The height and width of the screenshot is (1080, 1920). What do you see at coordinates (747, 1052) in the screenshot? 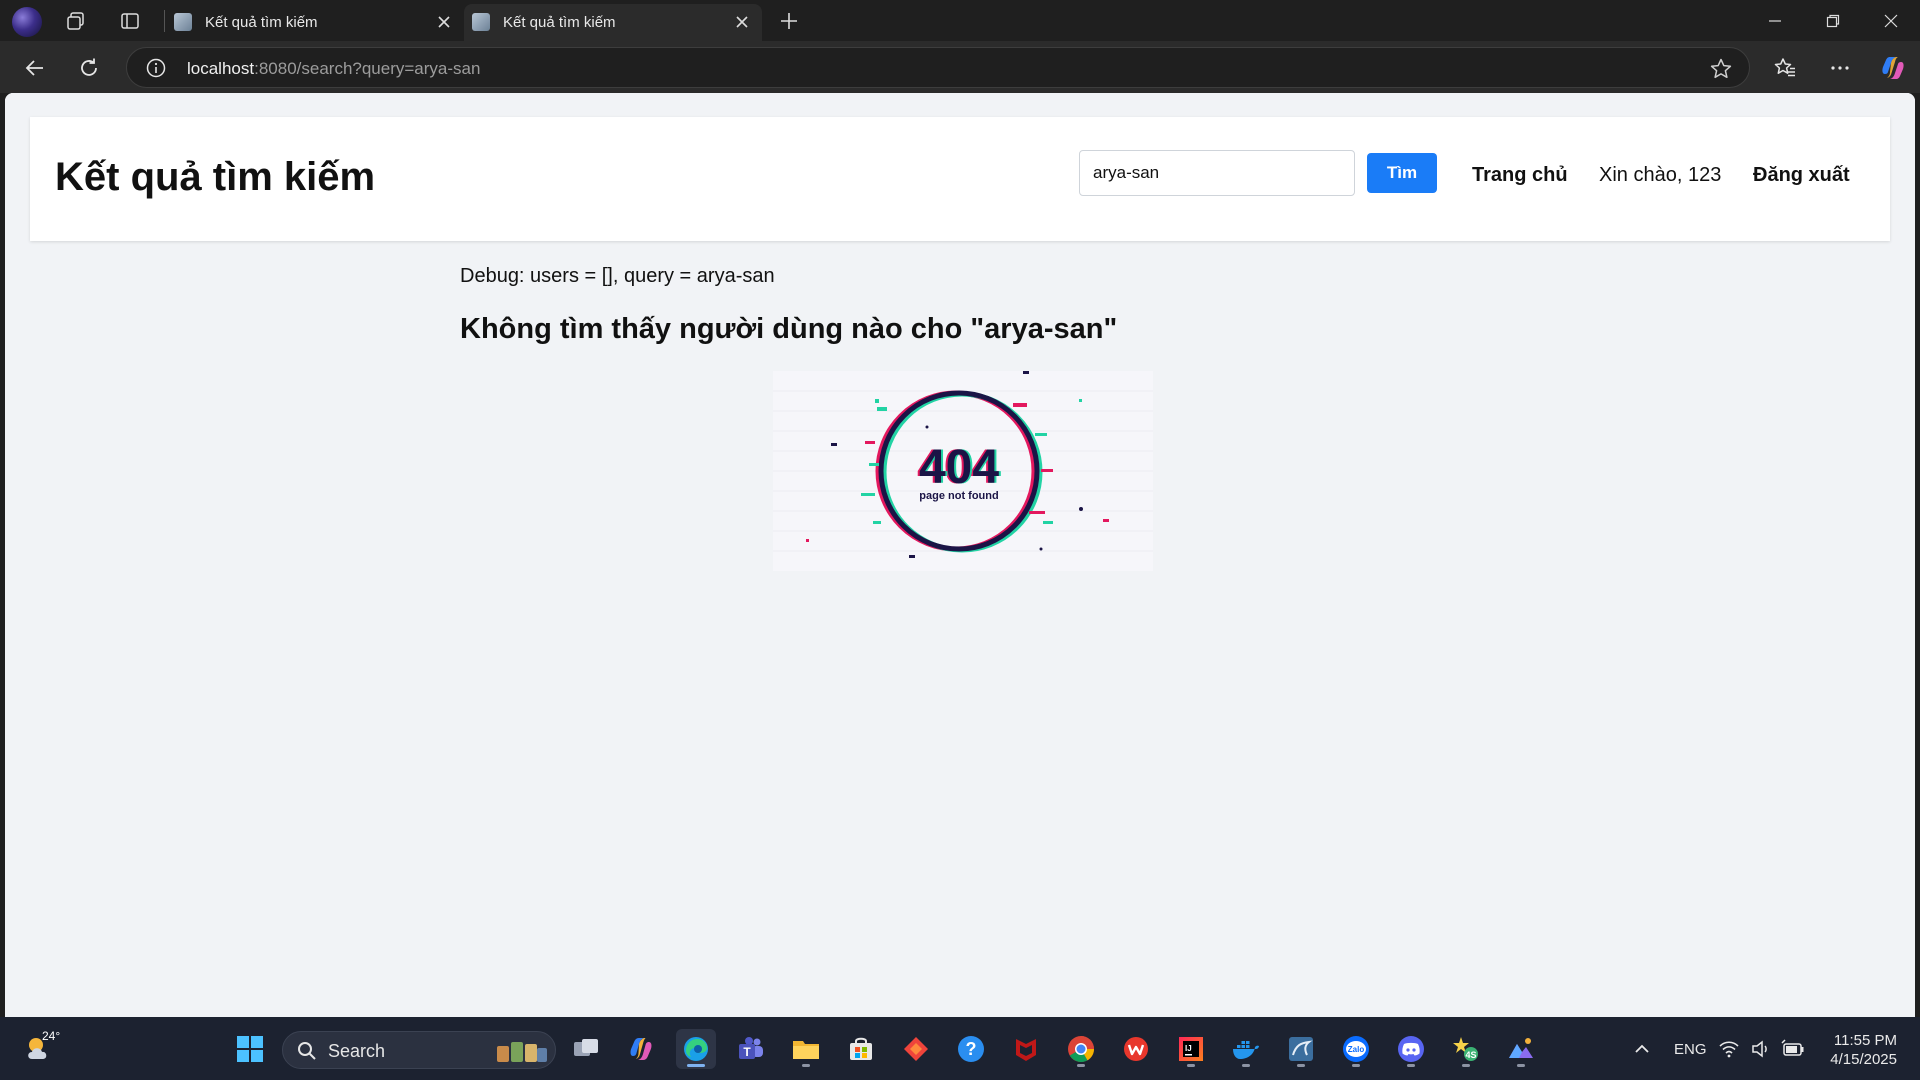
I see `svg-text: T` at bounding box center [747, 1052].